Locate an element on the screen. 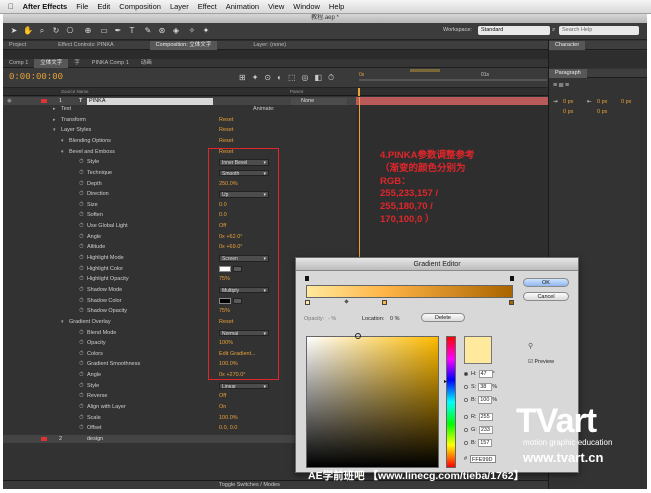 Image resolution: width=651 pixels, height=493 pixels. parent-select: None is located at coordinates (319, 101).